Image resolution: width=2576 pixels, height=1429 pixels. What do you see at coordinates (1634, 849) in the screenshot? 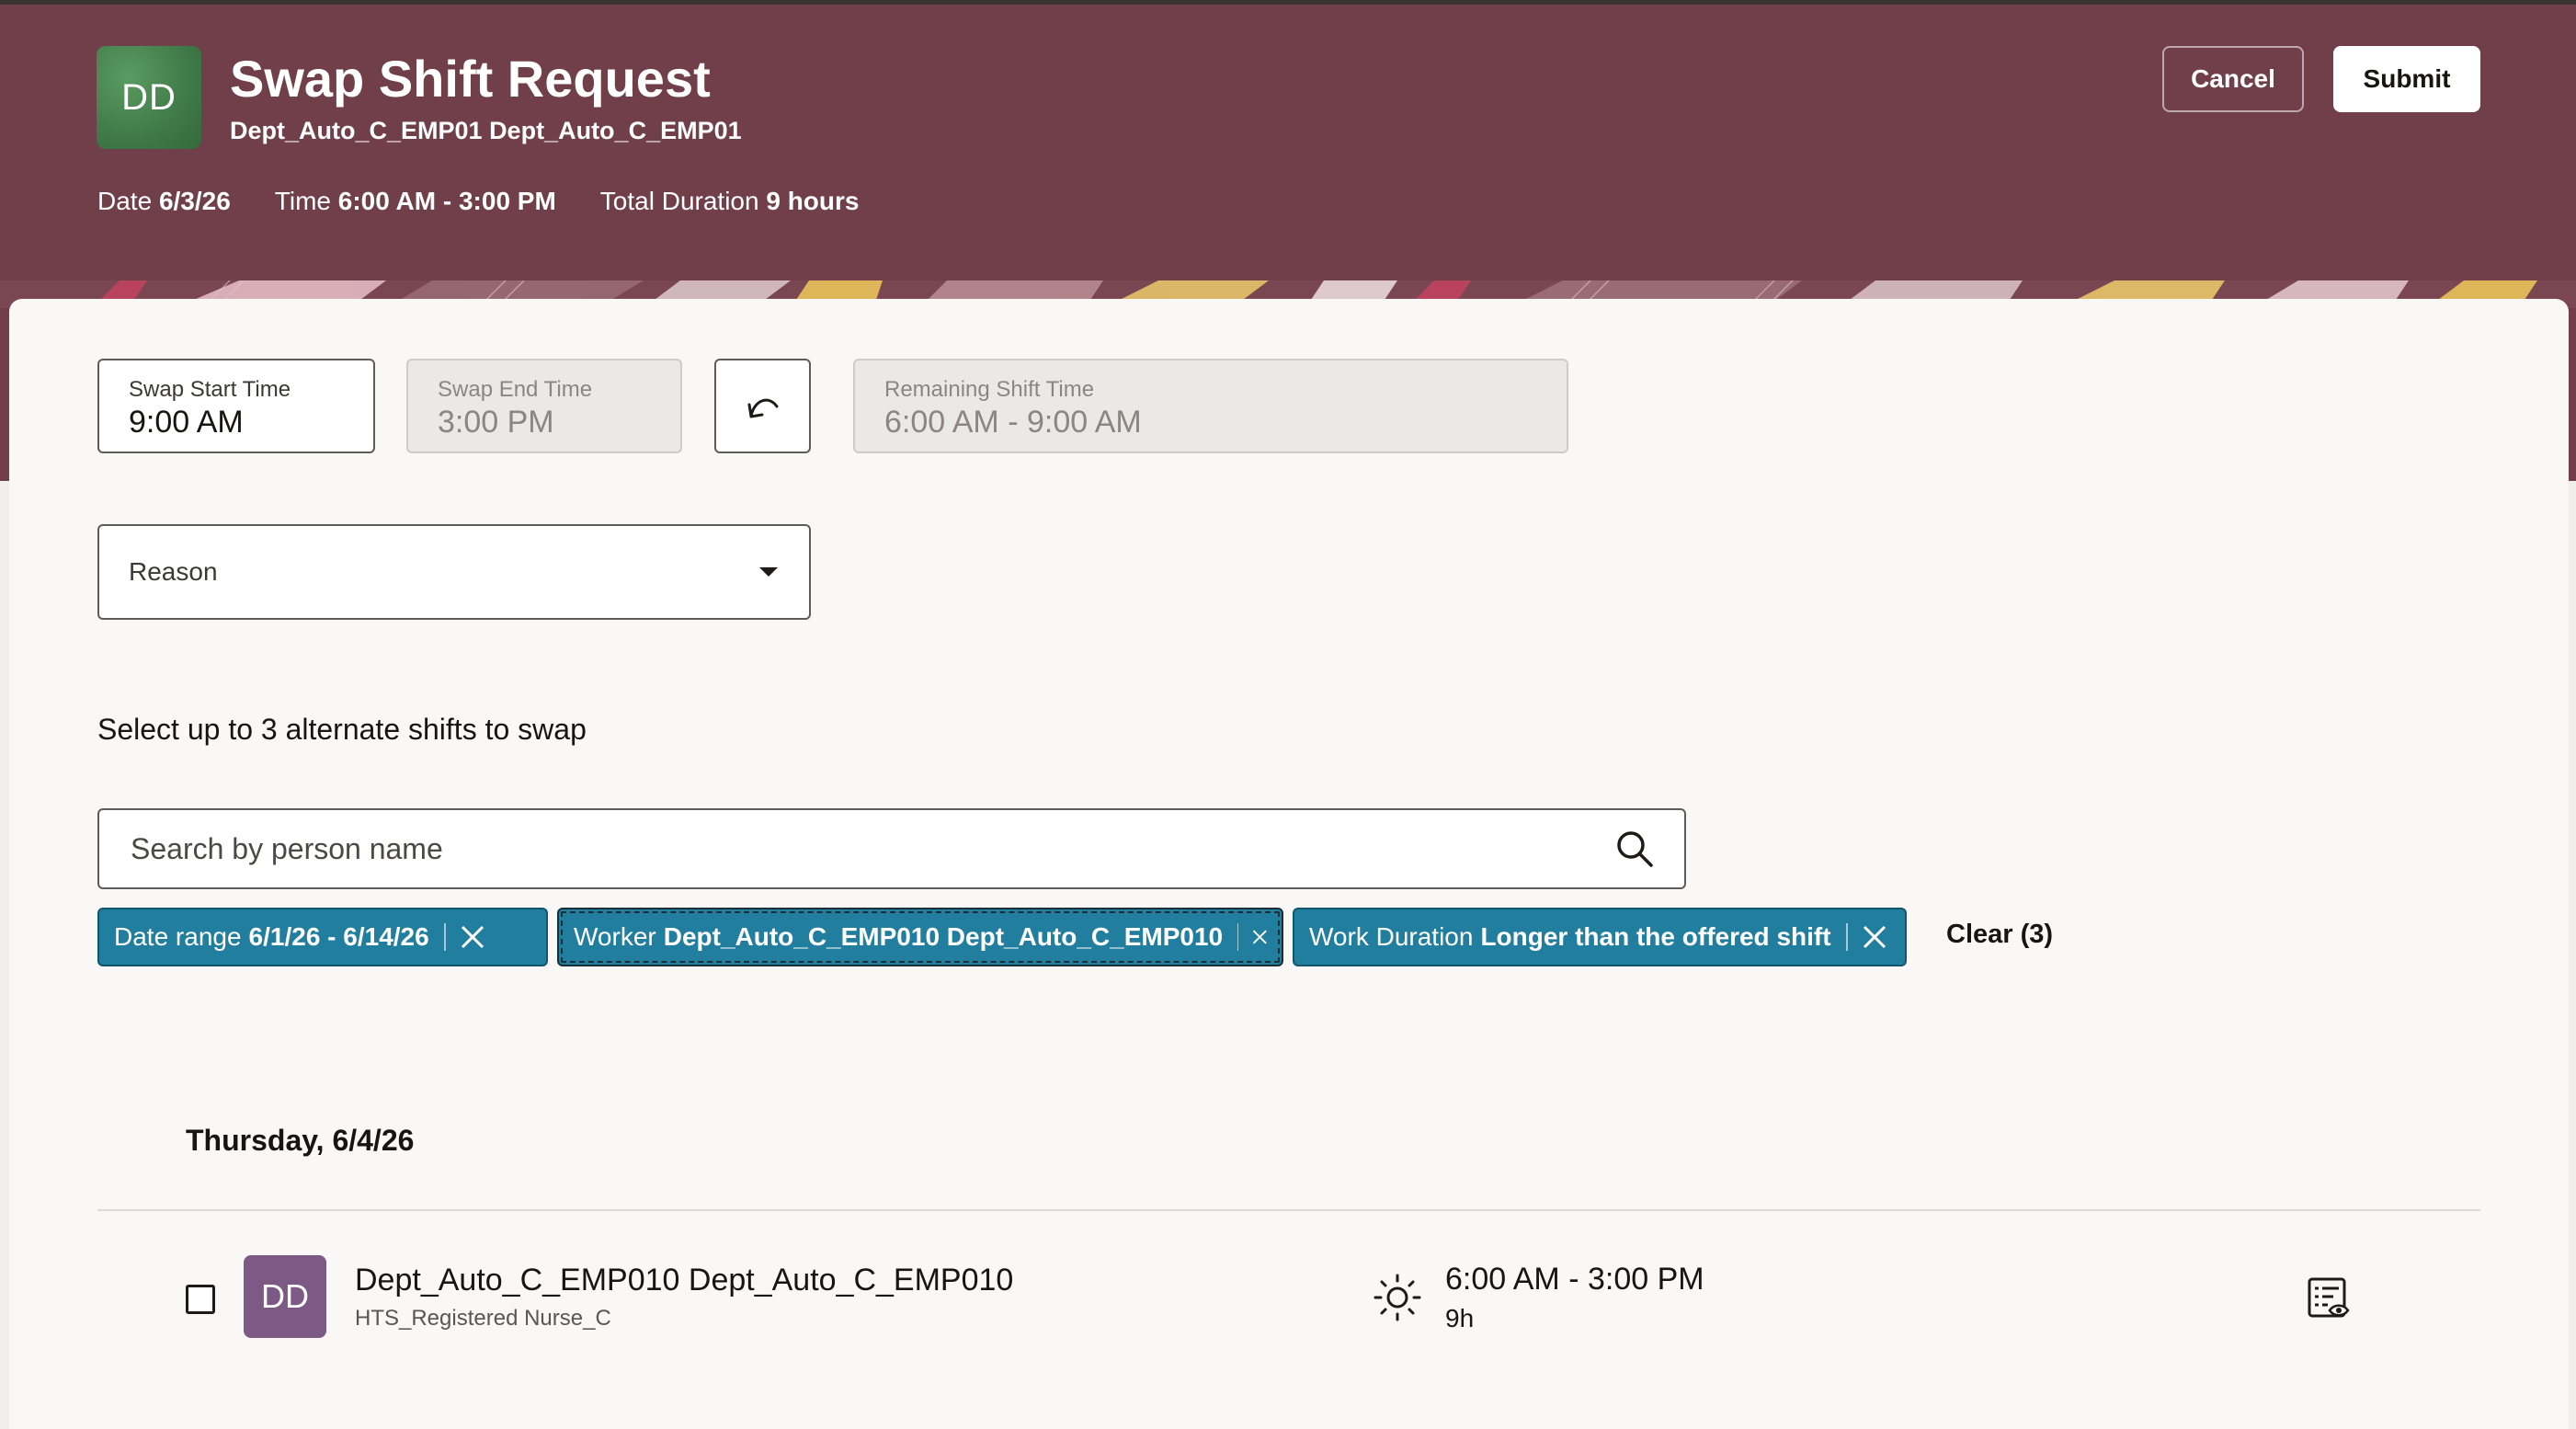
I see `search-icon` at bounding box center [1634, 849].